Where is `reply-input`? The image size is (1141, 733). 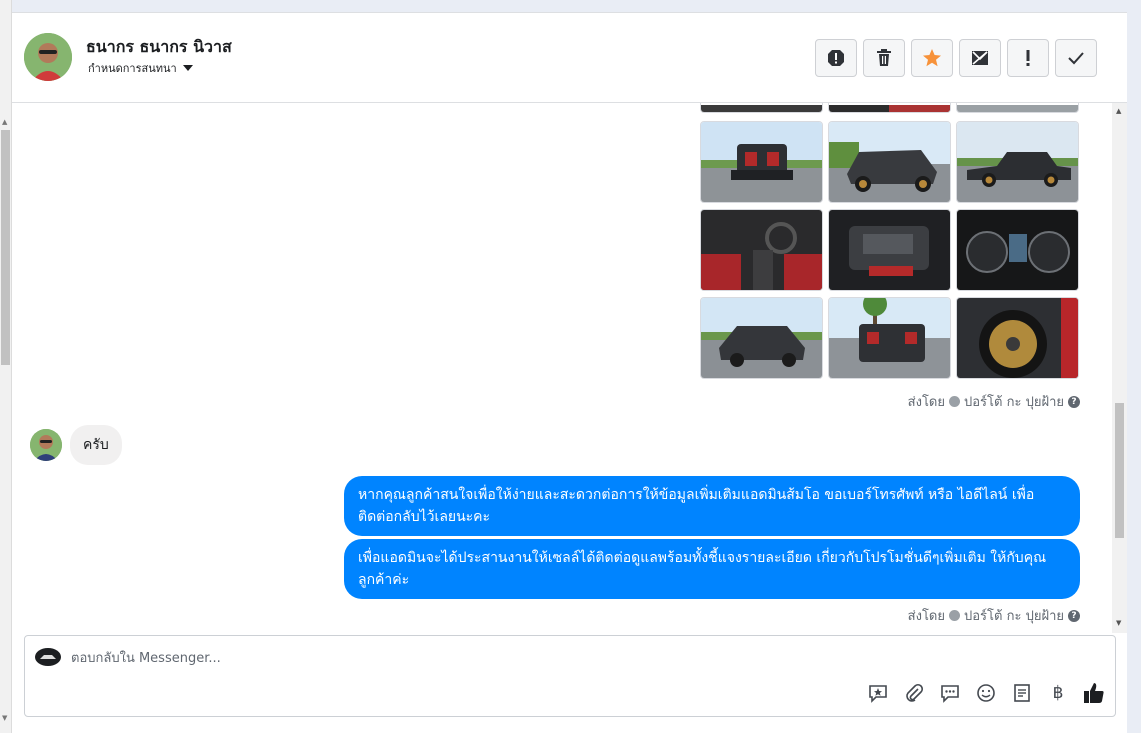
reply-input is located at coordinates (471, 658).